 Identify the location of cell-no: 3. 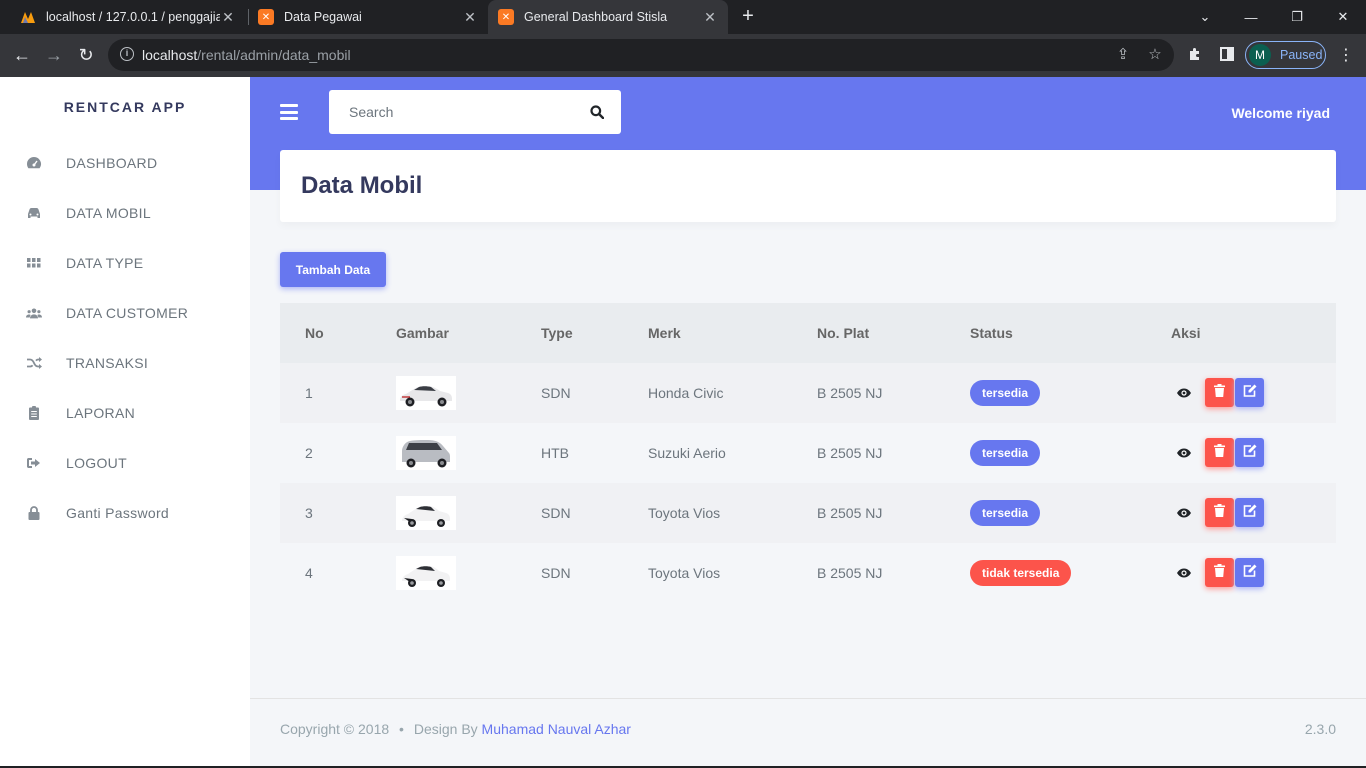
(309, 513).